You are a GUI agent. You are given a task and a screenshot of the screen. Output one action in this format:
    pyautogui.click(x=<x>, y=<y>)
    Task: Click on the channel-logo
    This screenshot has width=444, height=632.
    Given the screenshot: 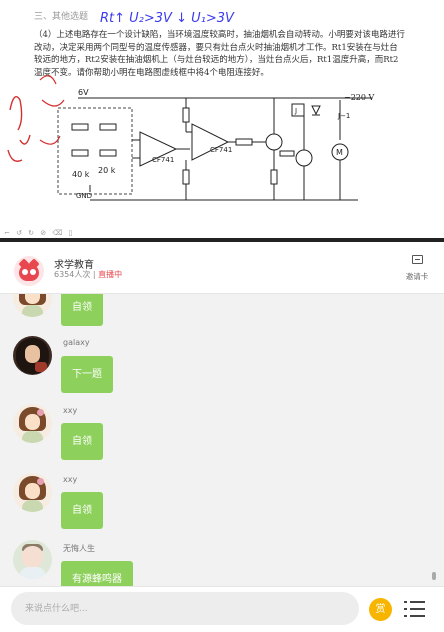 What is the action you would take?
    pyautogui.click(x=29, y=271)
    